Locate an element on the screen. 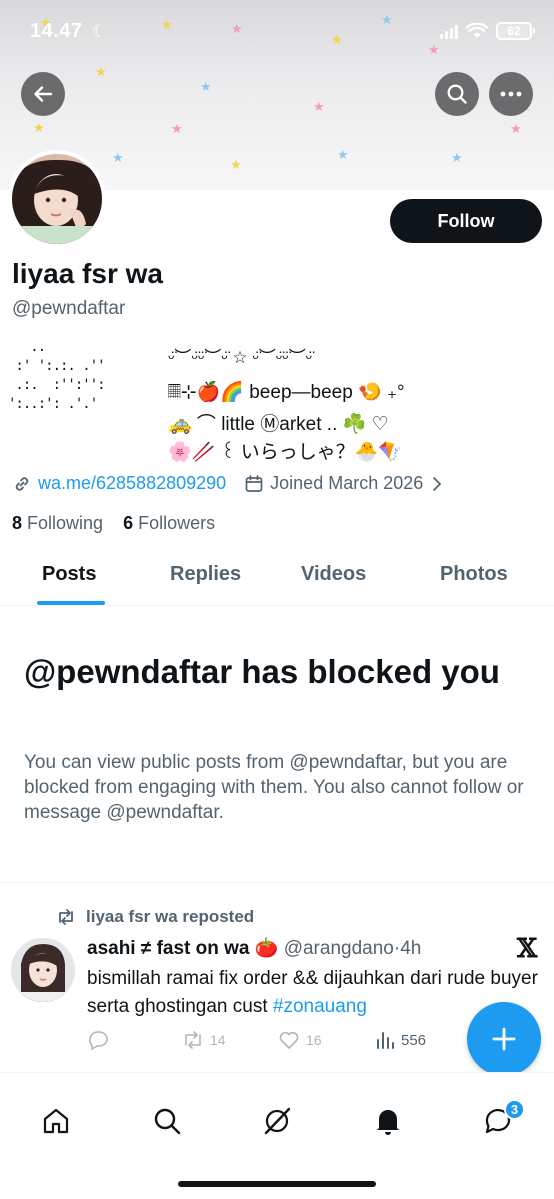 Image resolution: width=554 pixels, height=1199 pixels. moon-icon: ☾ is located at coordinates (100, 31).